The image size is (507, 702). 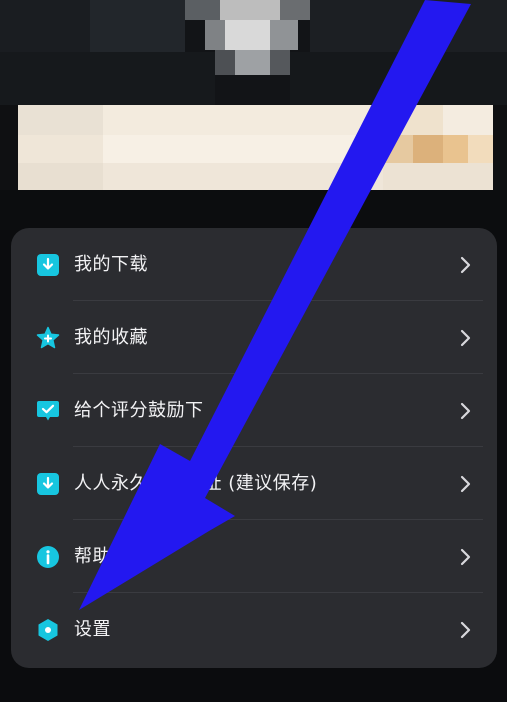 I want to click on menu-item-label: 给个评分鼓励下, so click(x=139, y=410).